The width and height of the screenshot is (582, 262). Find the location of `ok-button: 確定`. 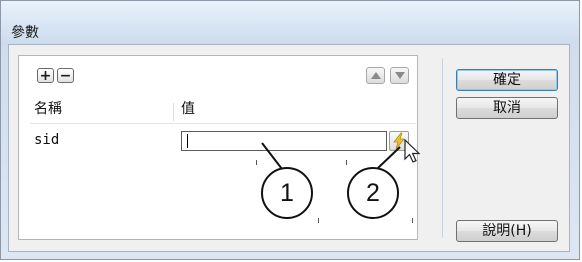

ok-button: 確定 is located at coordinates (507, 80).